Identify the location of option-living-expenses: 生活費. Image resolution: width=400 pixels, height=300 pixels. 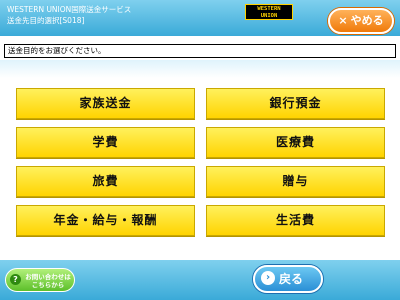
(295, 220).